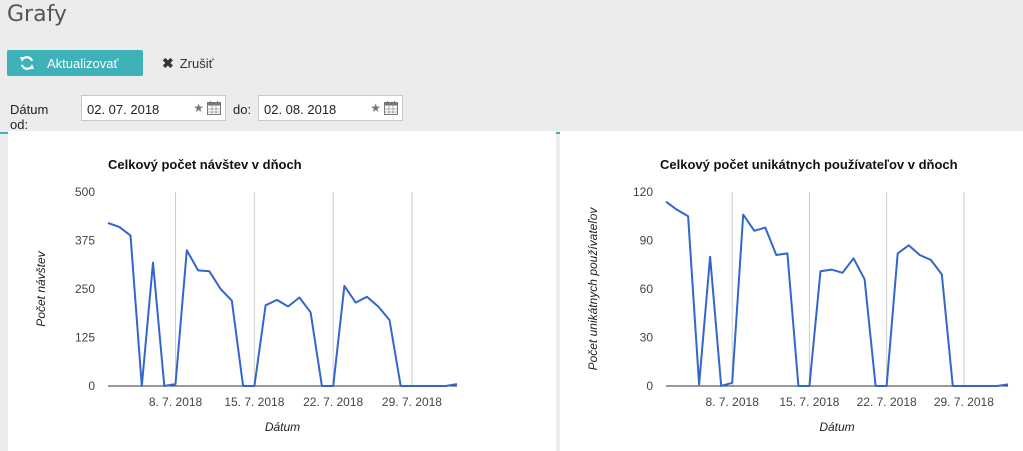 The height and width of the screenshot is (451, 1023). Describe the element at coordinates (242, 109) in the screenshot. I see `date-to-label: do:` at that location.